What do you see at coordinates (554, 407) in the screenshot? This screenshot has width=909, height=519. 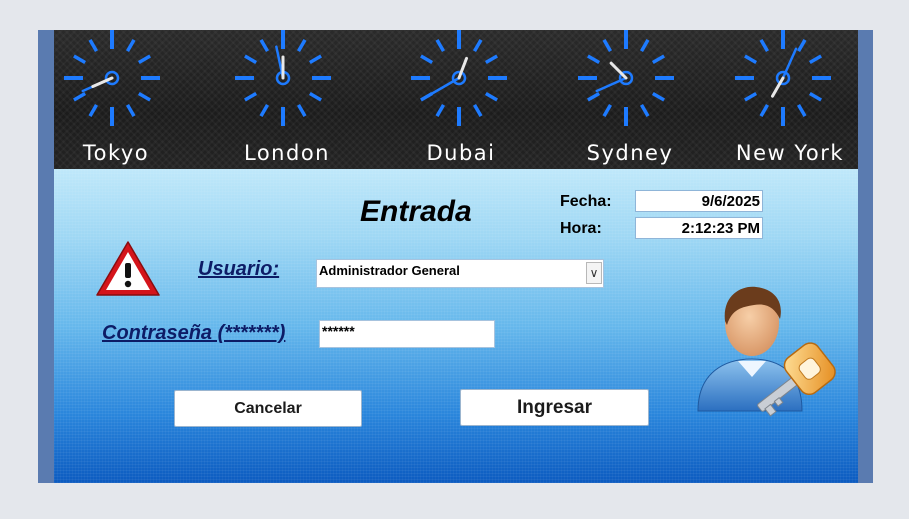 I see `submit-button: Ingresar` at bounding box center [554, 407].